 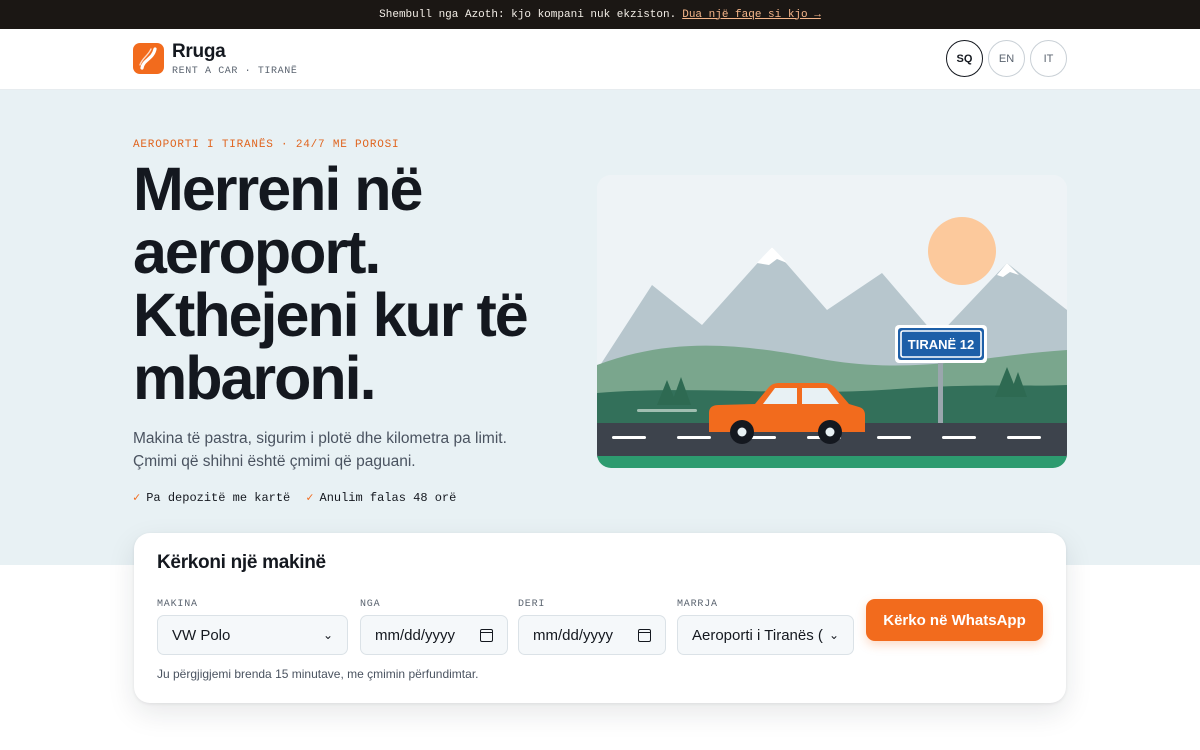 What do you see at coordinates (201, 635) in the screenshot?
I see `car-select-value: VW Polo` at bounding box center [201, 635].